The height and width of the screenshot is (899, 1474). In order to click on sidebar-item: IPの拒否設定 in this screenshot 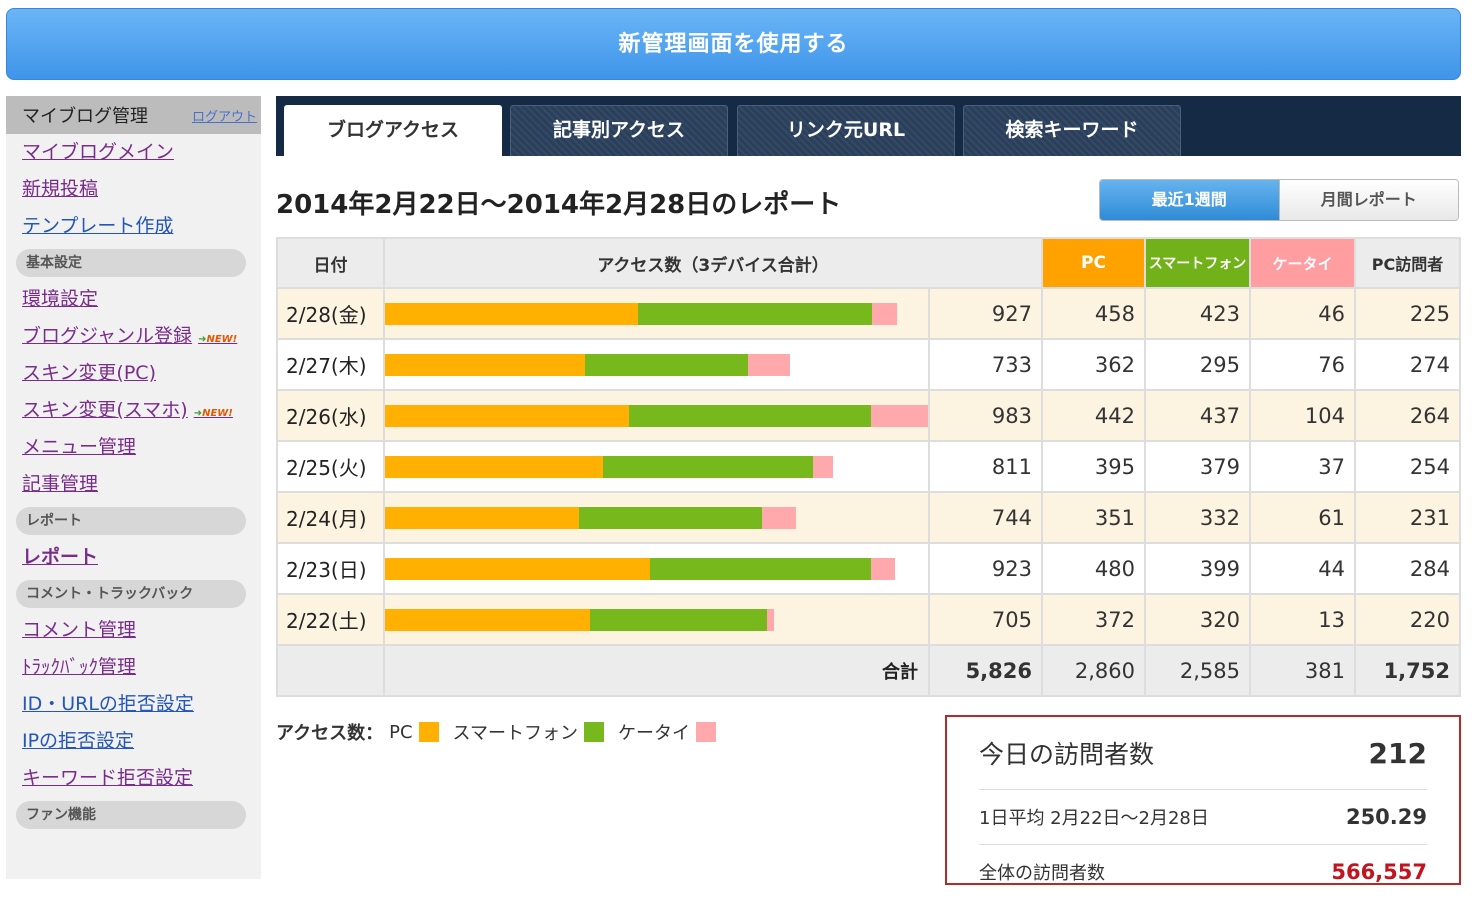, I will do `click(133, 741)`.